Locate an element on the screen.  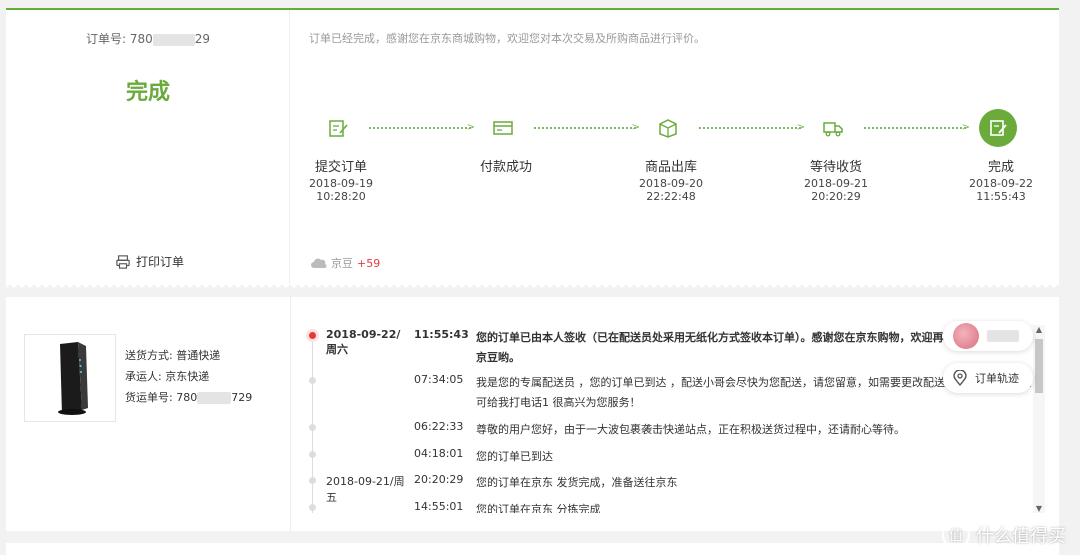
carrier: 承运人: 京东快递 is located at coordinates (188, 376).